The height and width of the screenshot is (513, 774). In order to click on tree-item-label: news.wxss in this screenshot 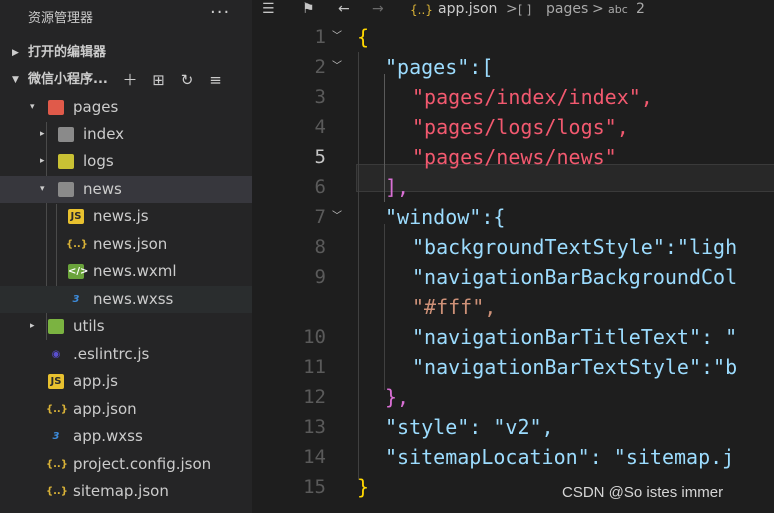, I will do `click(133, 299)`.